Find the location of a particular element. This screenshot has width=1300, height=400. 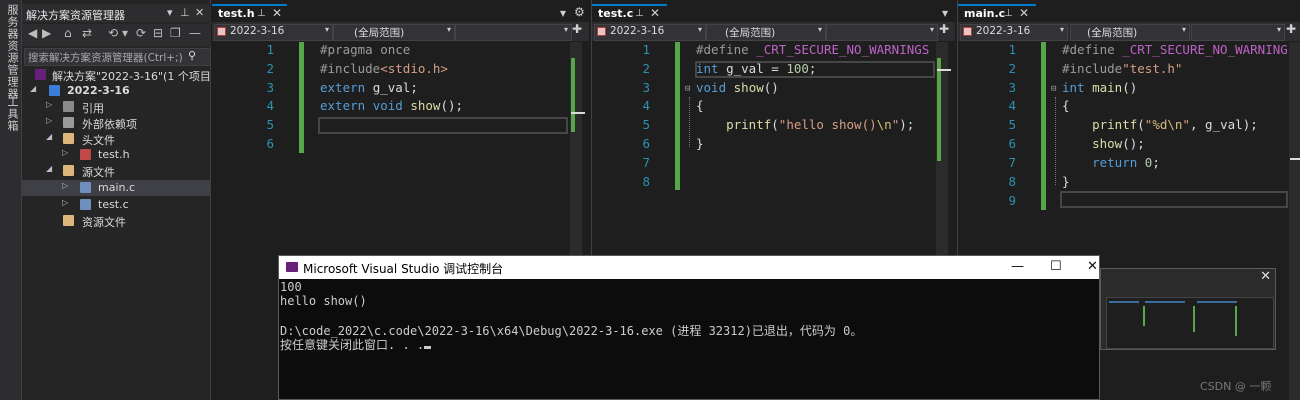

side-tool-strip: 服务器资源管理器 工具箱 is located at coordinates (11, 200).